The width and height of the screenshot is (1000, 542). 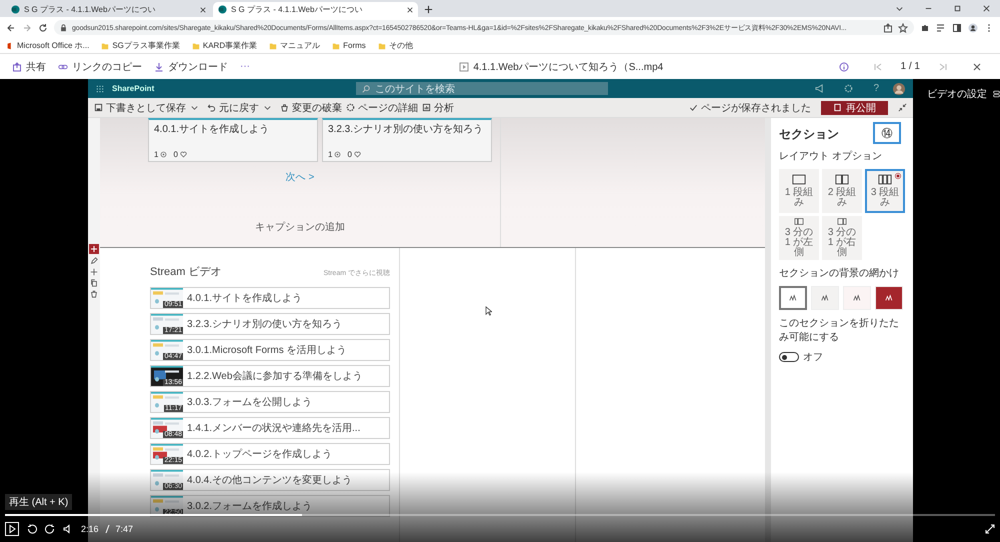 What do you see at coordinates (100, 88) in the screenshot?
I see `app-launcher-icon` at bounding box center [100, 88].